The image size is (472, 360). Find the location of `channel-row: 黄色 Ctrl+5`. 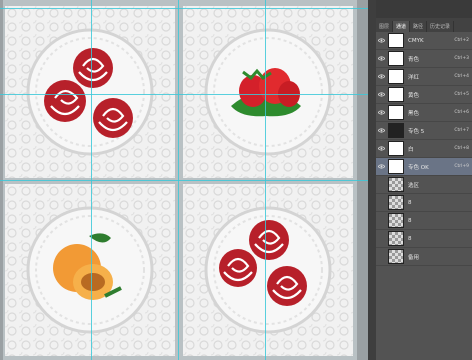

channel-row: 黄色 Ctrl+5 is located at coordinates (424, 95).